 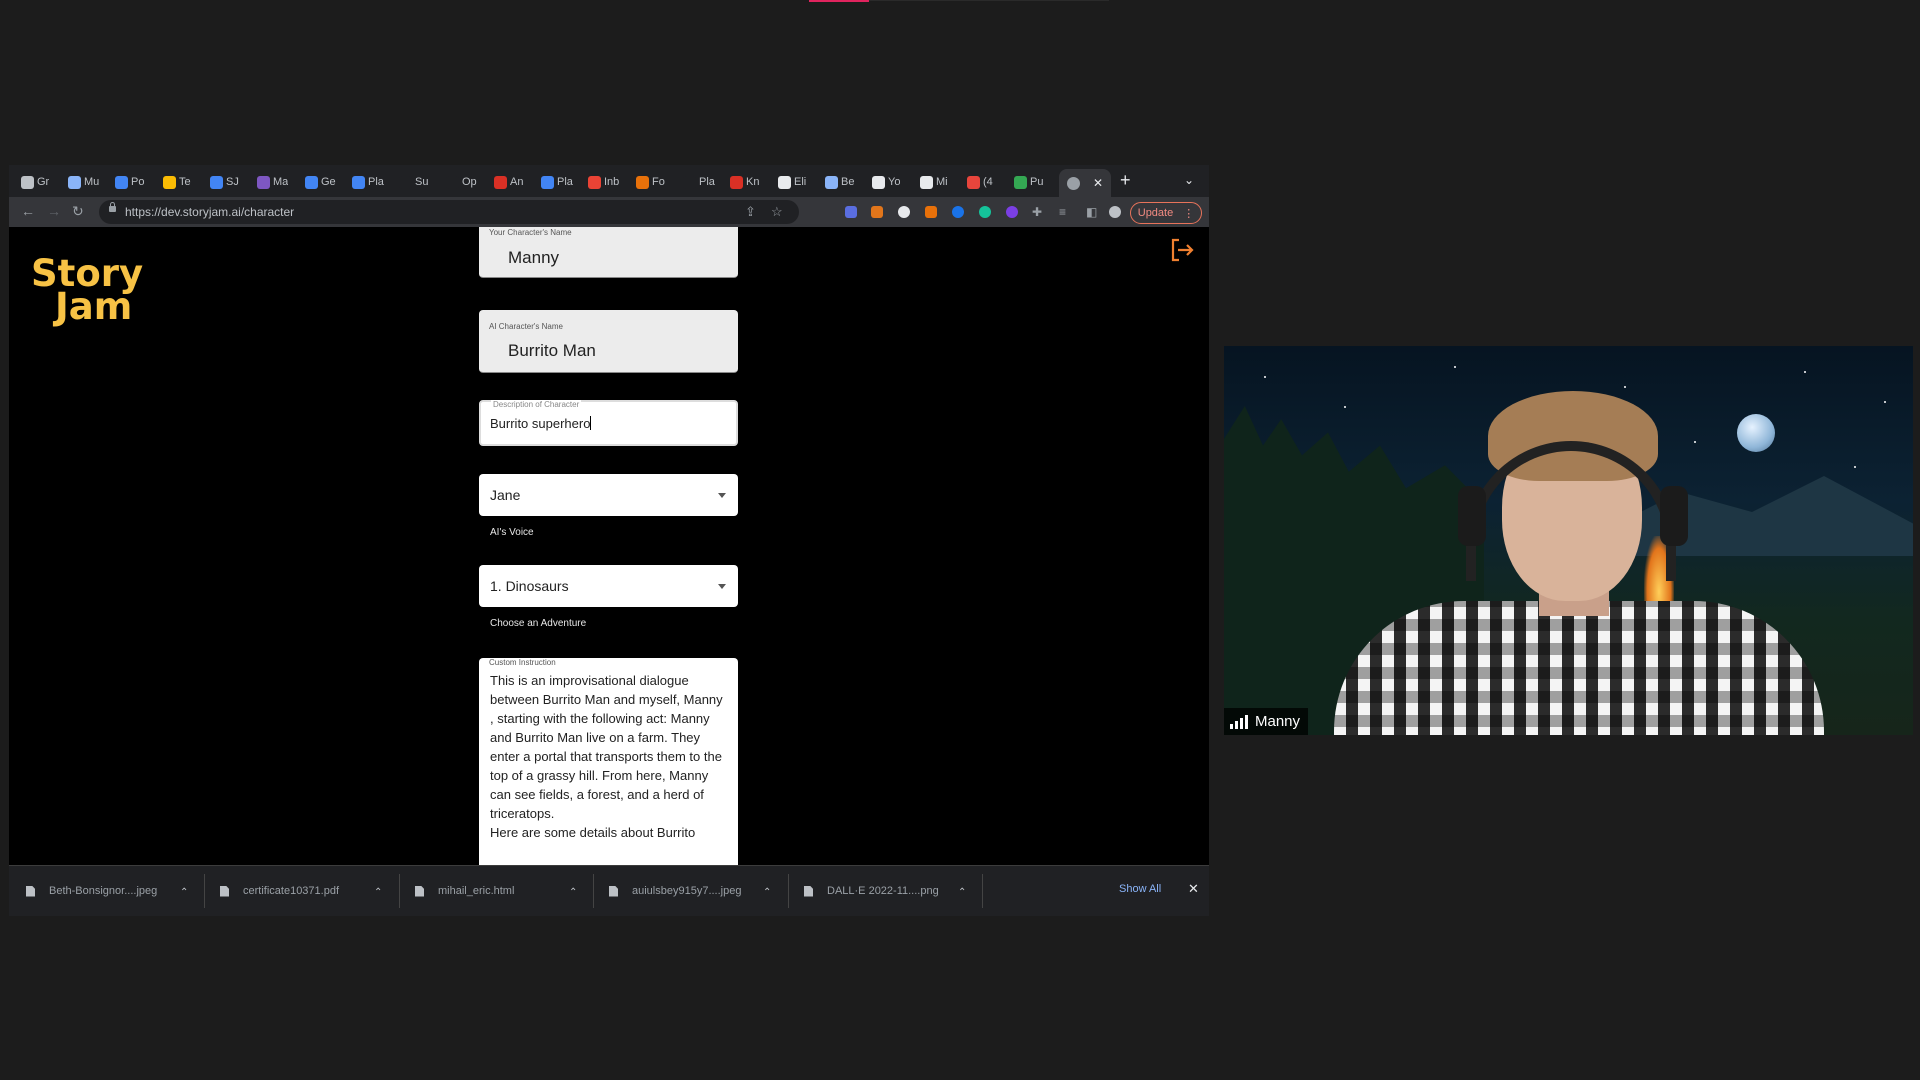 I want to click on profile-avatar, so click(x=1115, y=212).